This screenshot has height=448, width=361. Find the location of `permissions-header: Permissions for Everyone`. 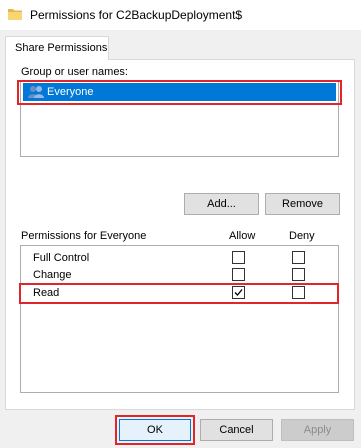

permissions-header: Permissions for Everyone is located at coordinates (84, 236).